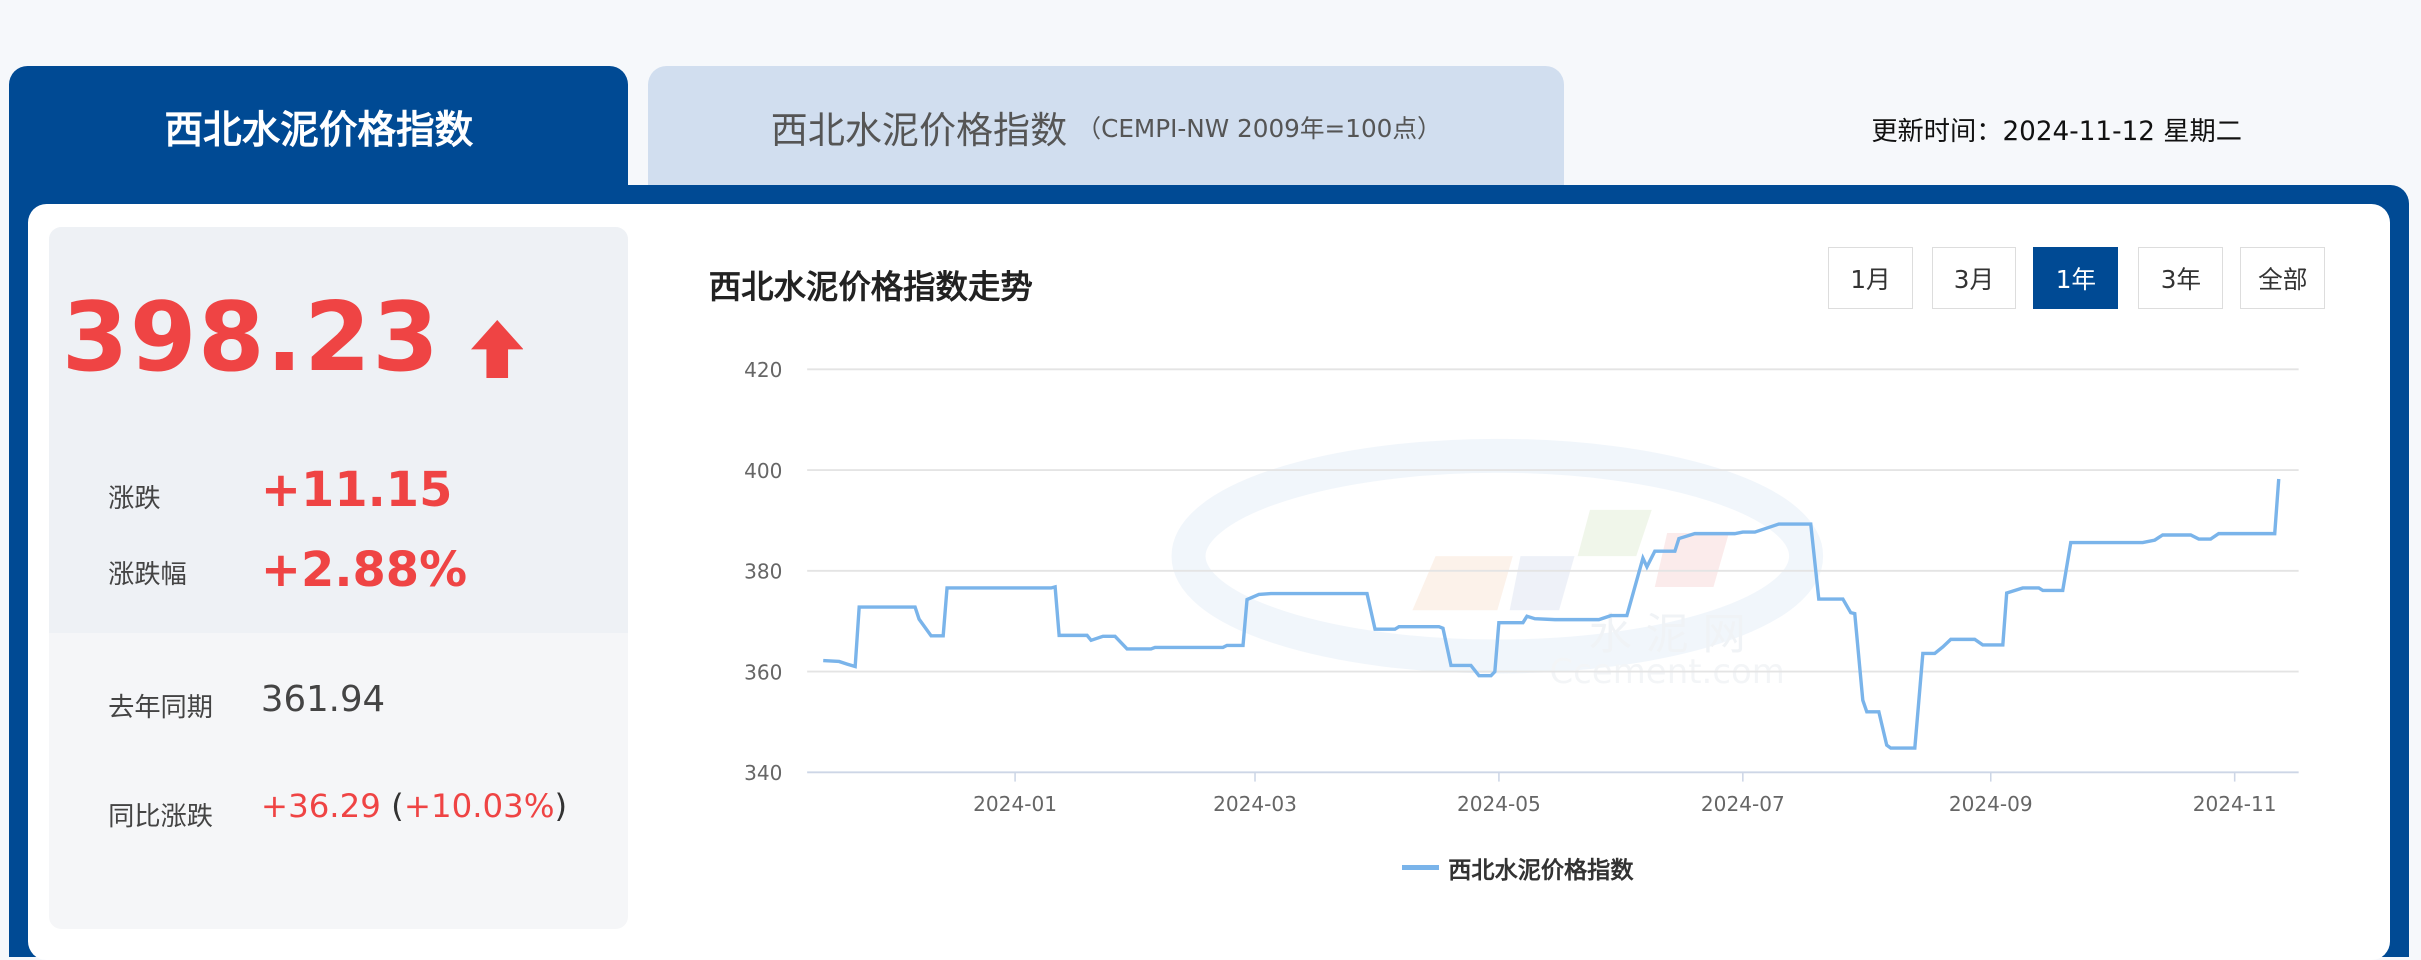  I want to click on y-tick-label: 340, so click(764, 773).